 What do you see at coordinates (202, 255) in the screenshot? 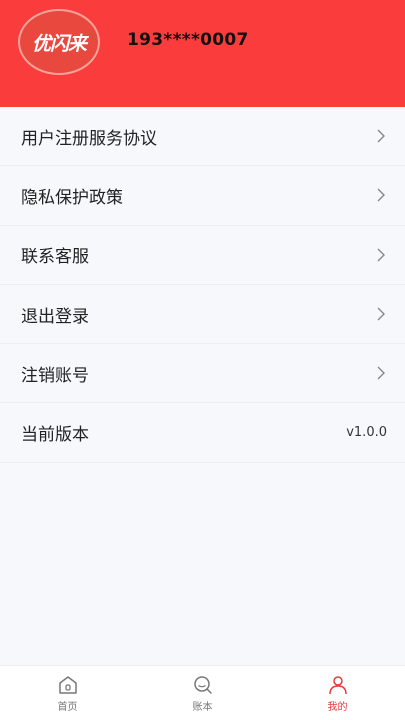
I see `menu-item-contact-service: 联系客服` at bounding box center [202, 255].